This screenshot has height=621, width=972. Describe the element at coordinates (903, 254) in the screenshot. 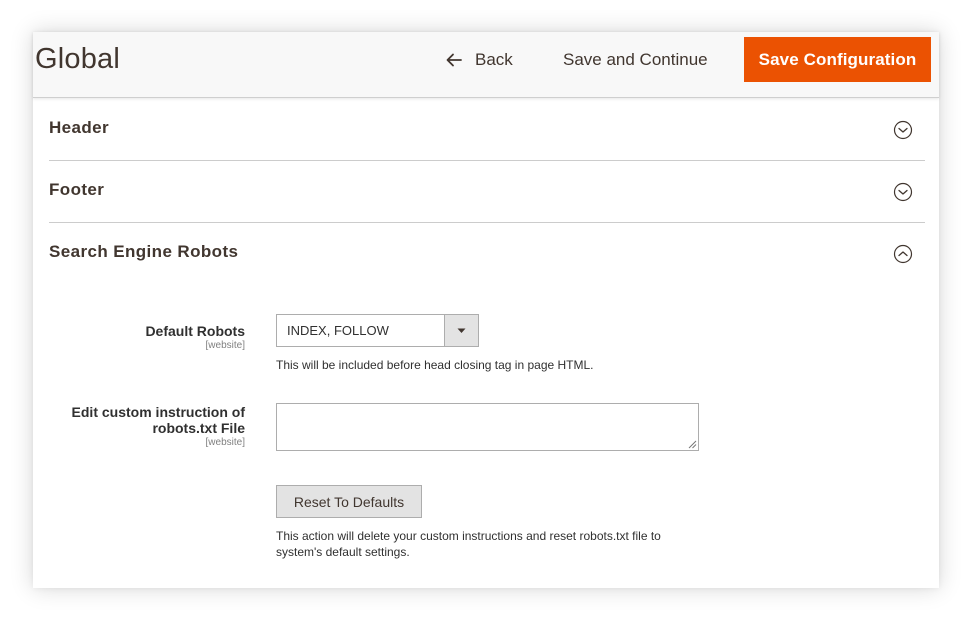

I see `chevron-up-icon` at that location.